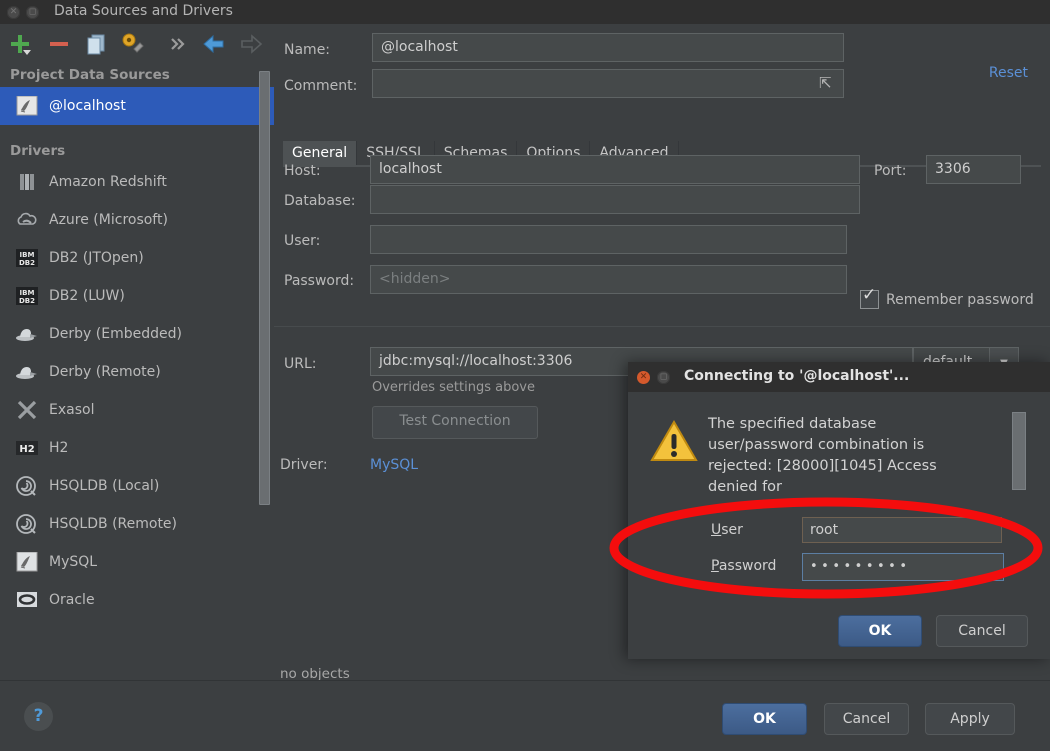 Image resolution: width=1050 pixels, height=751 pixels. Describe the element at coordinates (27, 410) in the screenshot. I see `exasol-x-icon` at that location.